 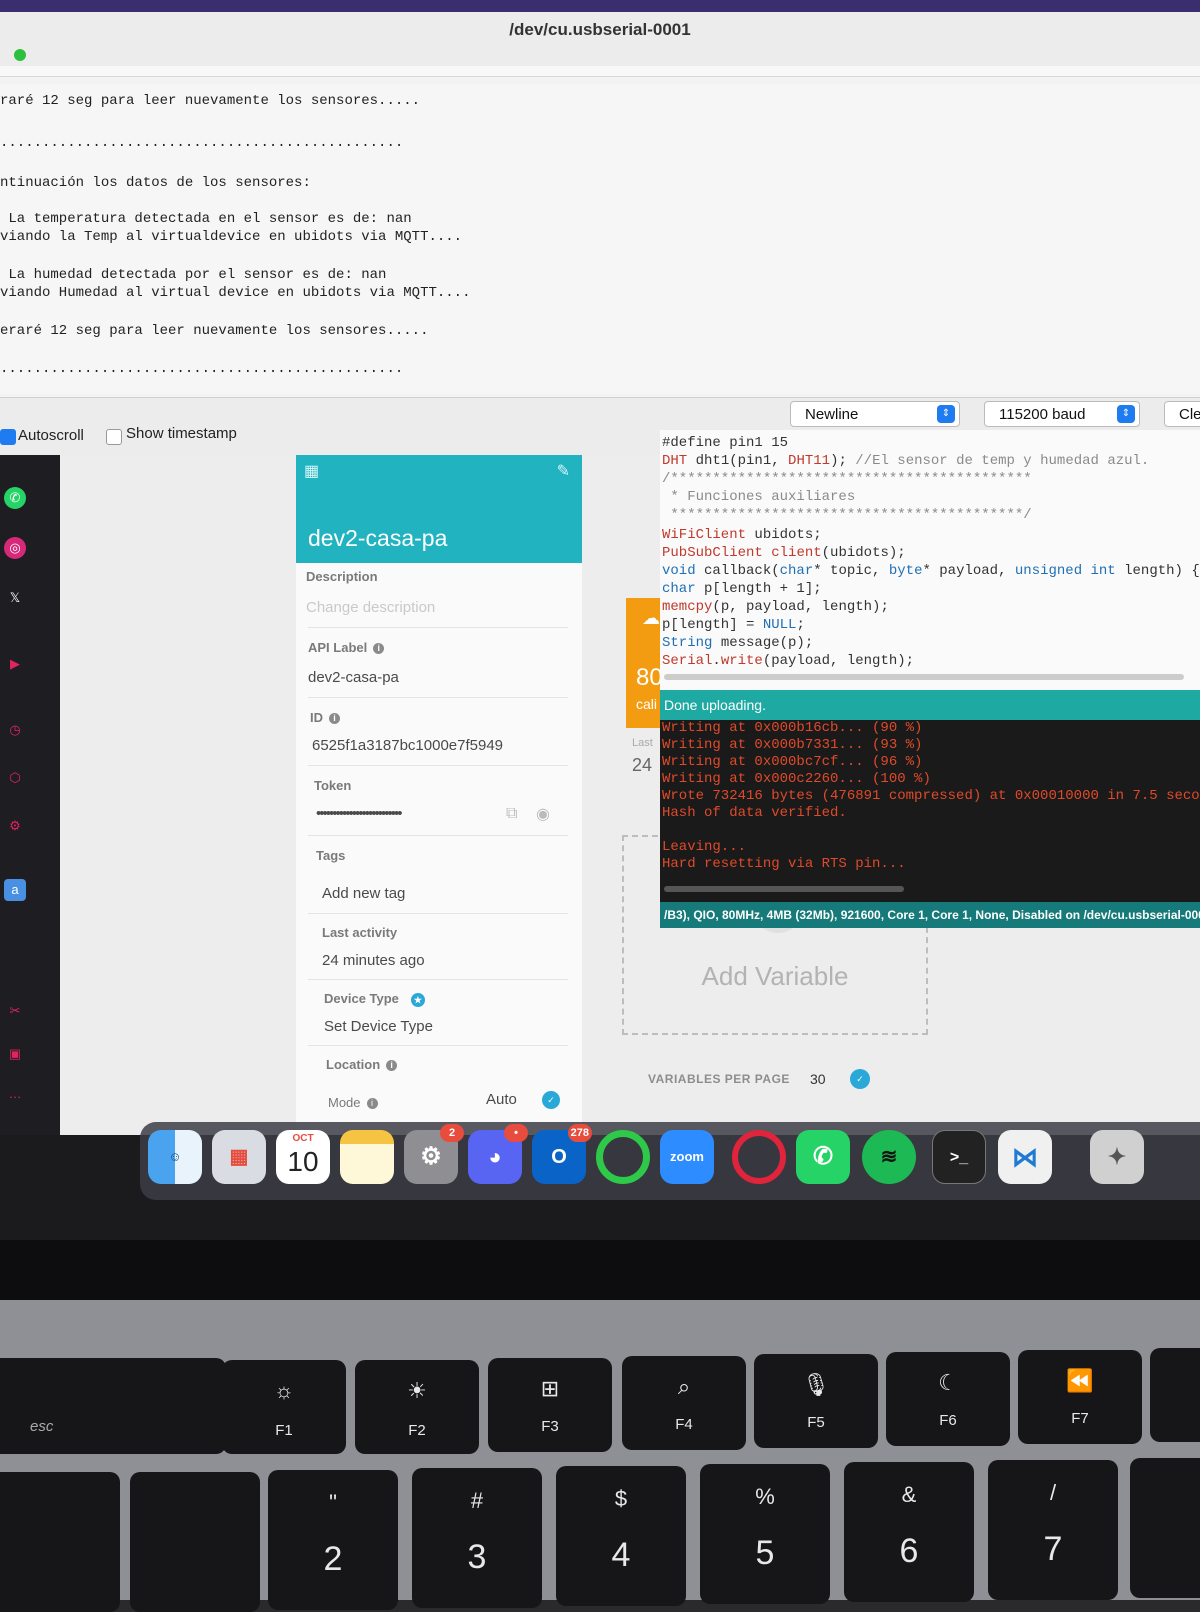 I want to click on code-line: #define pin1 15, so click(x=725, y=443).